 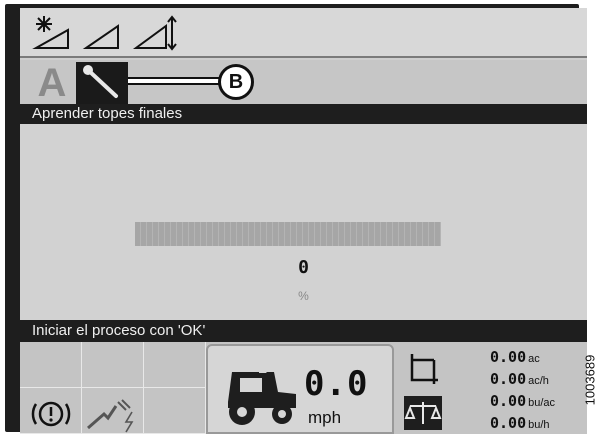 I want to click on counter-unit: ac, so click(x=534, y=359).